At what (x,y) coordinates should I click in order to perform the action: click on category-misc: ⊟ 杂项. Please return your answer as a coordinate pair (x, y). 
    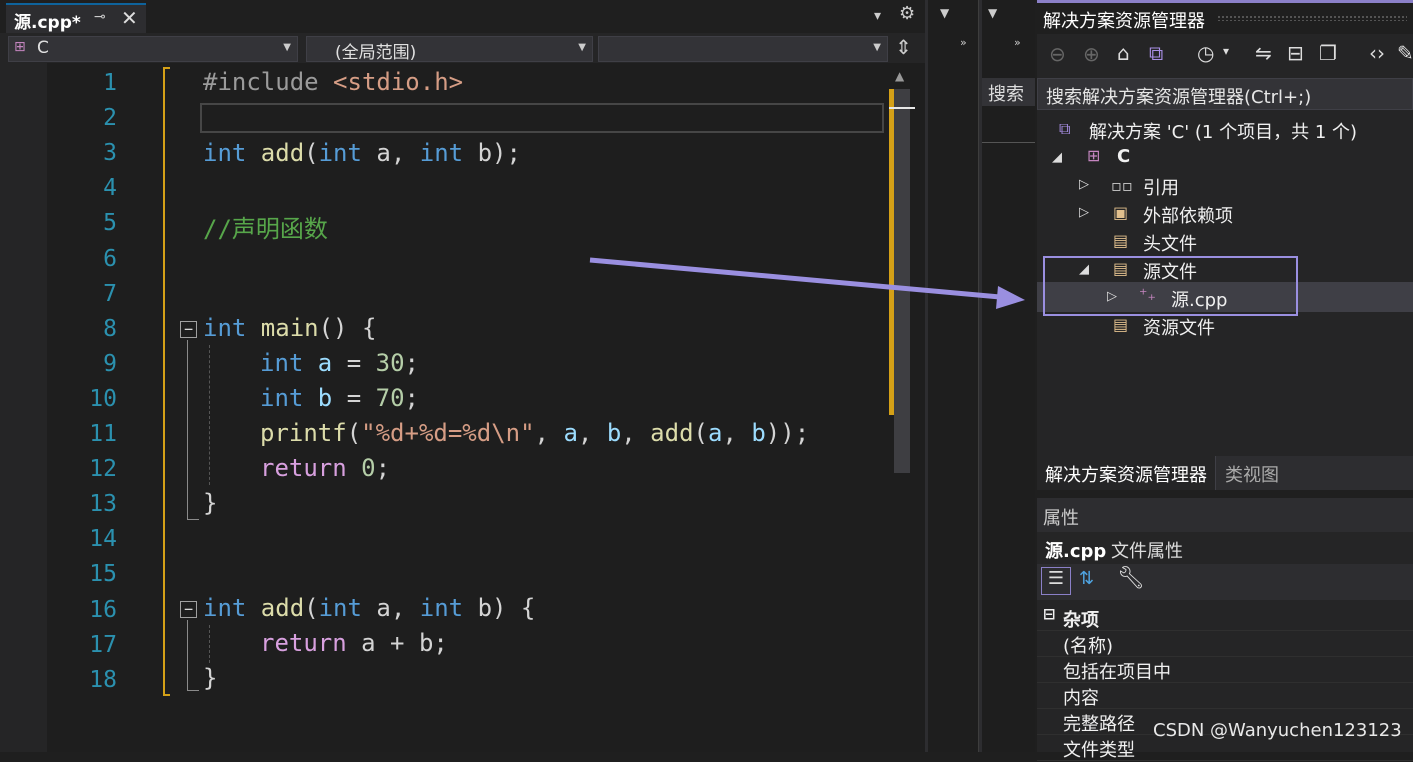
    Looking at the image, I should click on (1225, 617).